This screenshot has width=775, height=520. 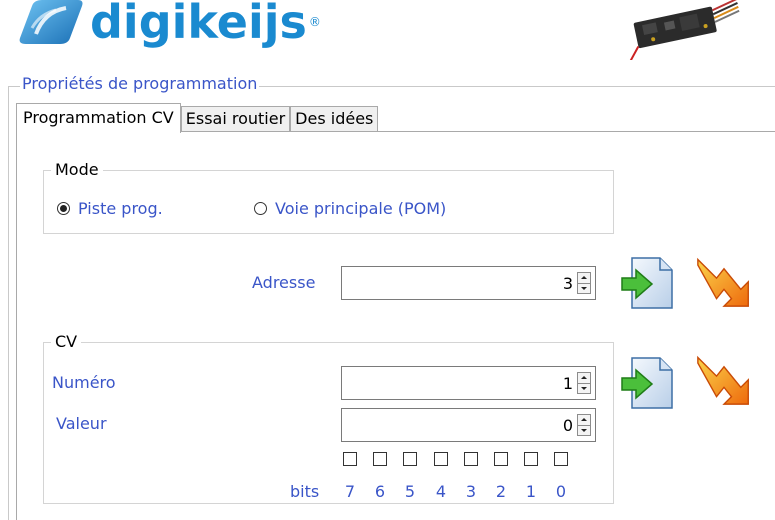 What do you see at coordinates (198, 24) in the screenshot?
I see `brand-name: digikeijs` at bounding box center [198, 24].